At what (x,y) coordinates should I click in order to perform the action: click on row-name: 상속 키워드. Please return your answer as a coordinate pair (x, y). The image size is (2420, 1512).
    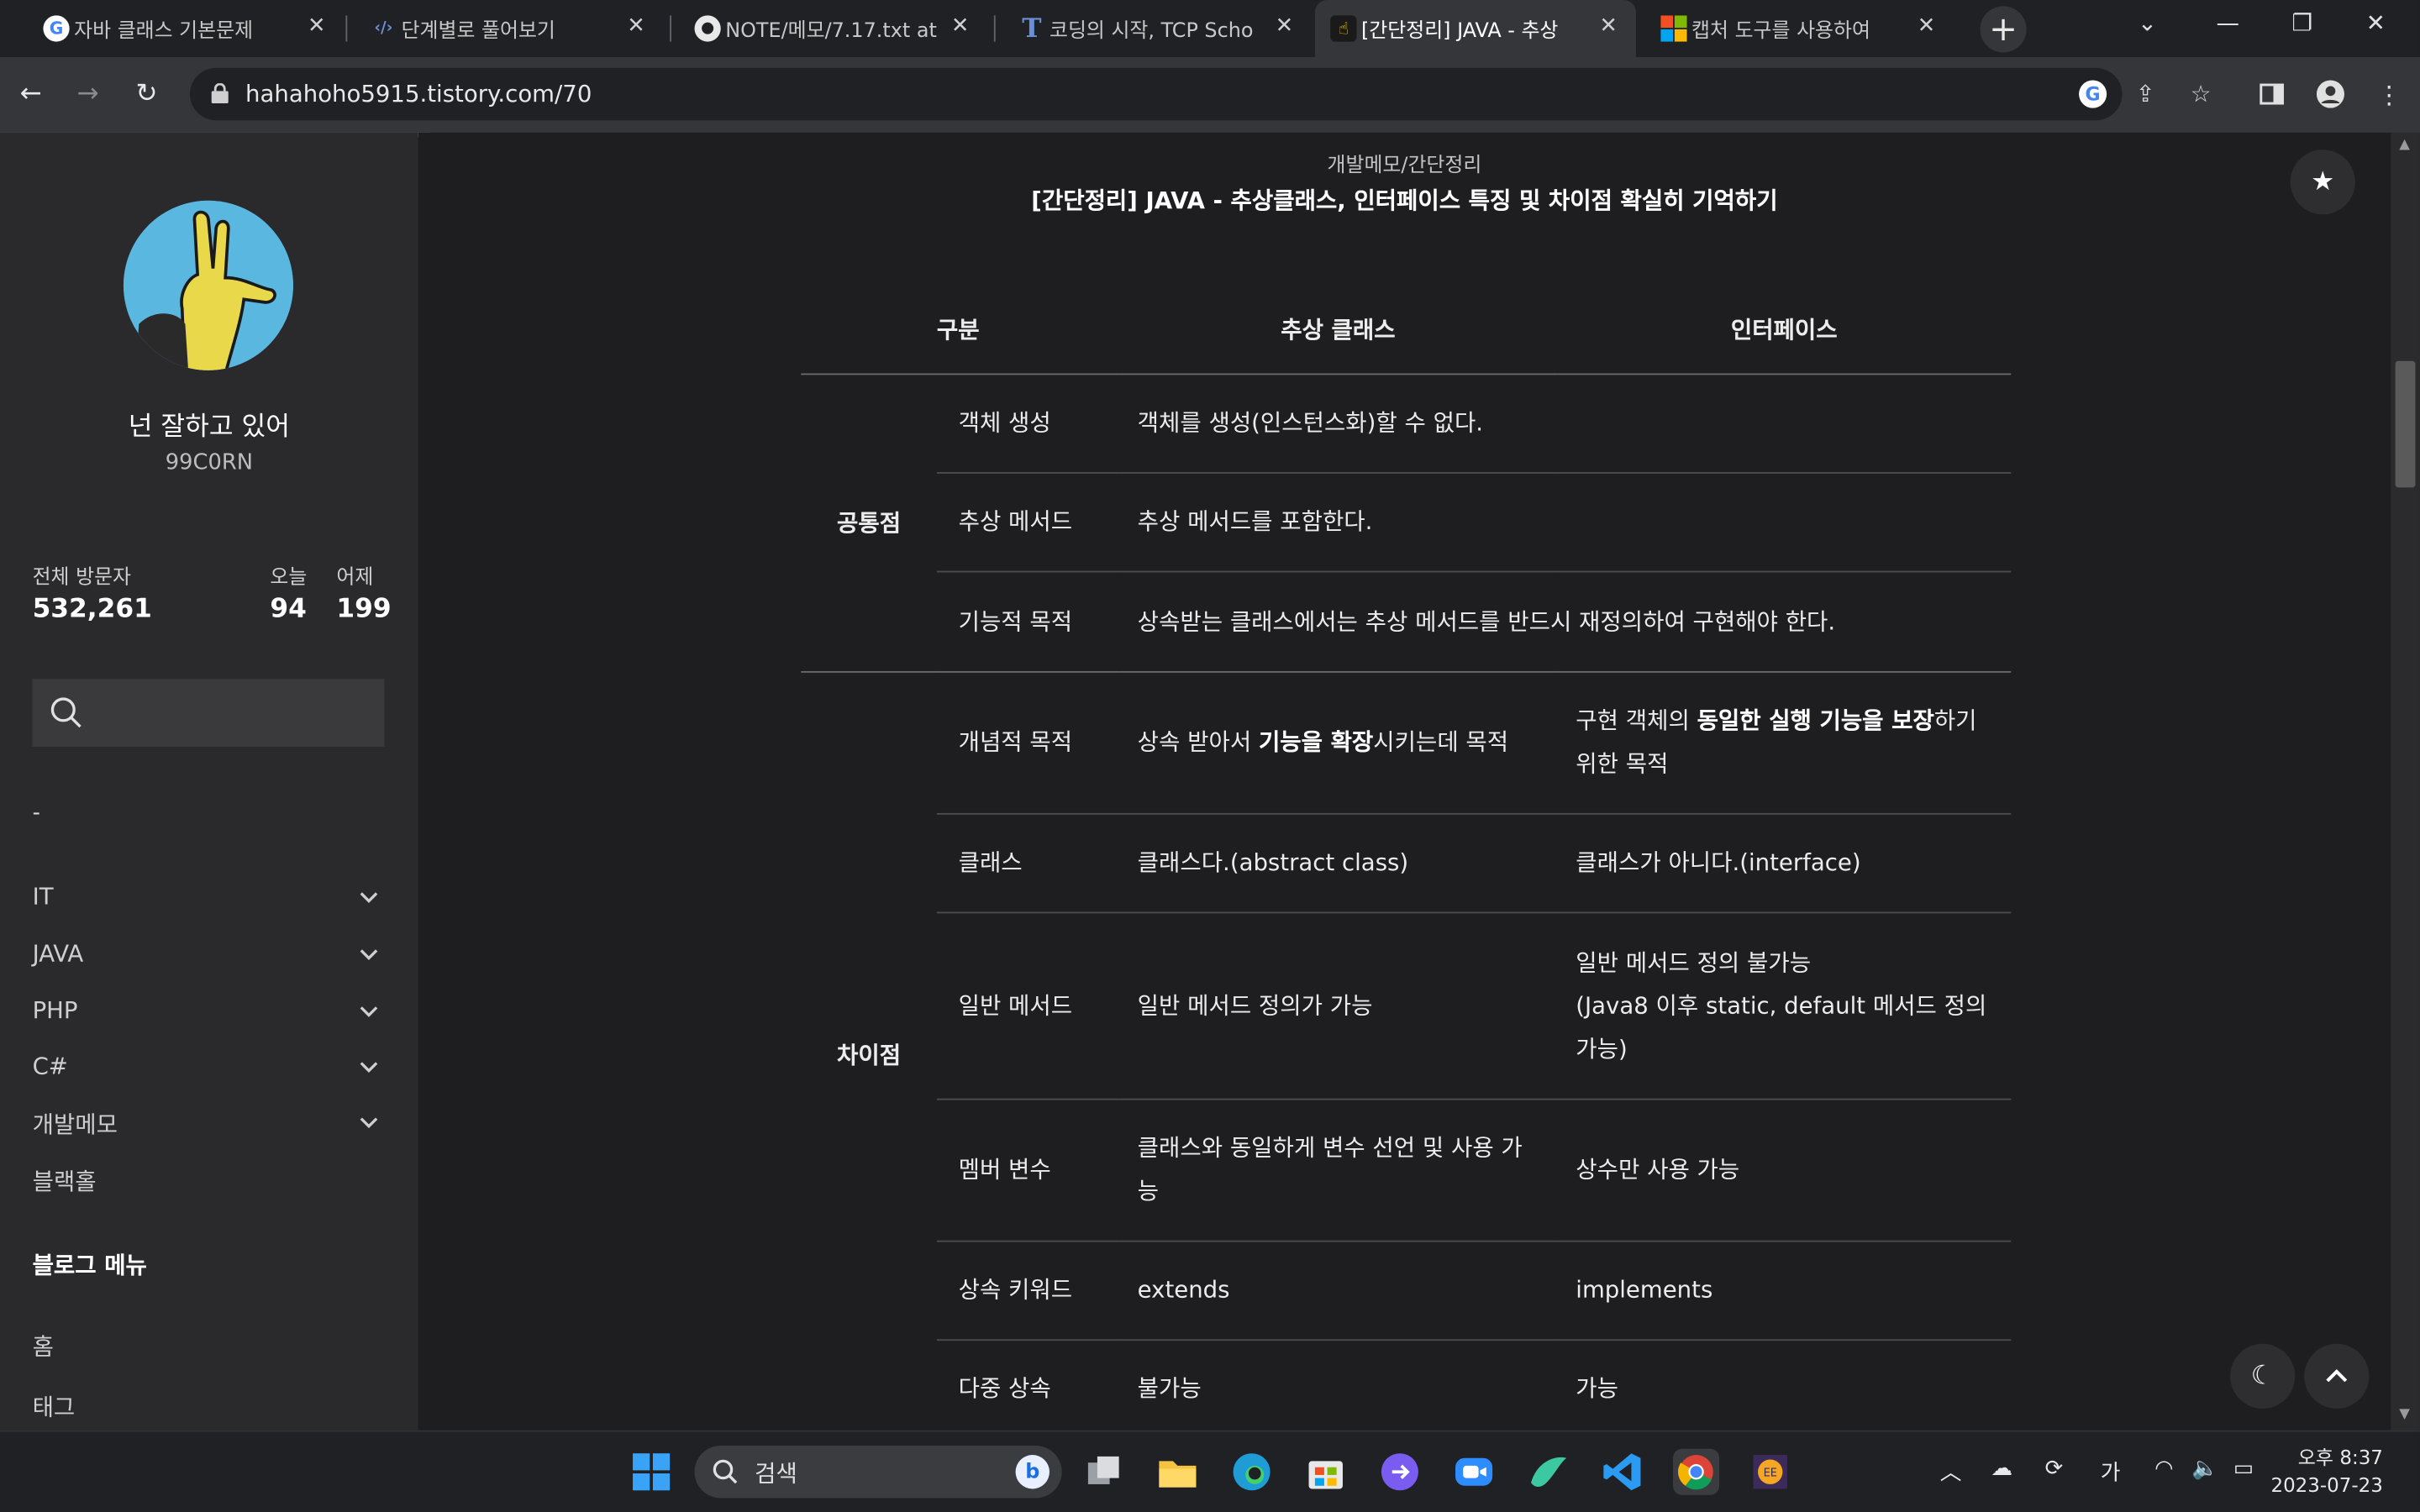
    Looking at the image, I should click on (1027, 1290).